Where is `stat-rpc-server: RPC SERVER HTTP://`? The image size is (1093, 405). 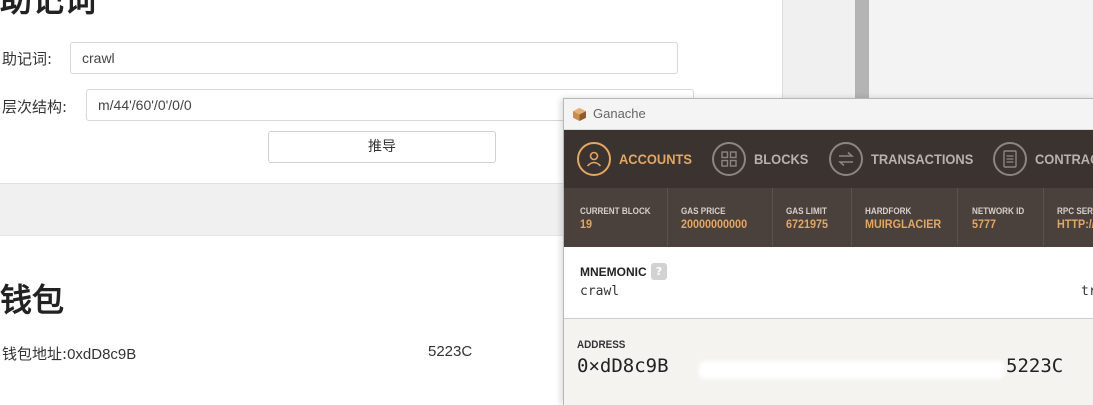 stat-rpc-server: RPC SERVER HTTP:// is located at coordinates (1075, 218).